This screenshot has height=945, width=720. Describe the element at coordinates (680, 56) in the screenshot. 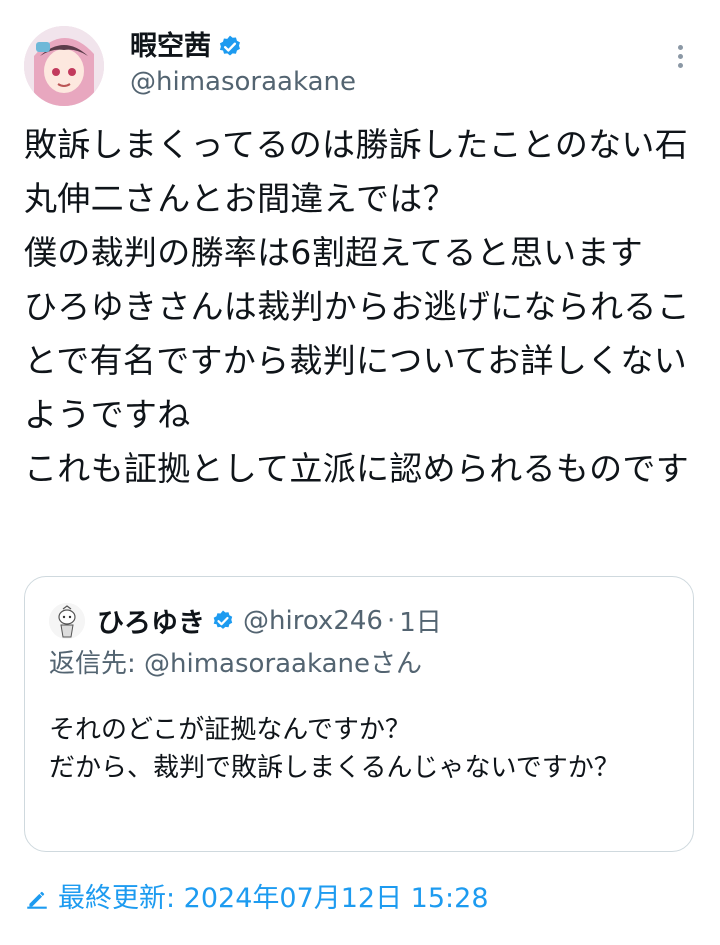

I see `more-options-icon` at that location.